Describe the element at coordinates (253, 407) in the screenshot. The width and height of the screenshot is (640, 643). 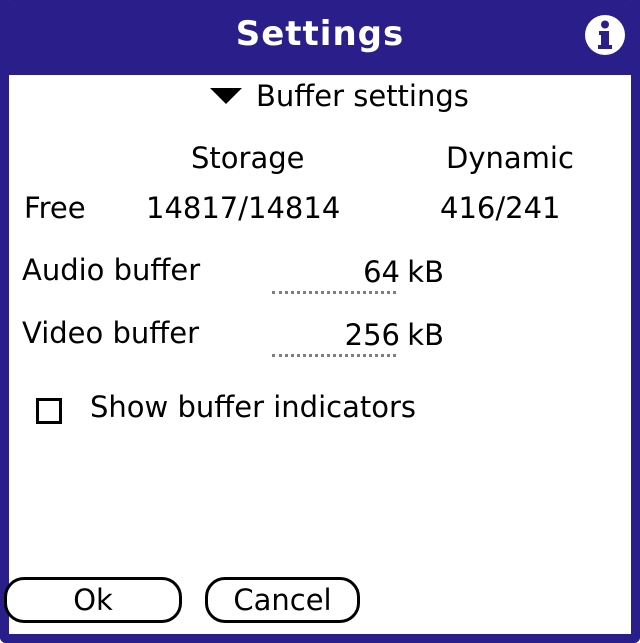
I see `show-buffer-indicators-label: Show buffer indicators` at that location.